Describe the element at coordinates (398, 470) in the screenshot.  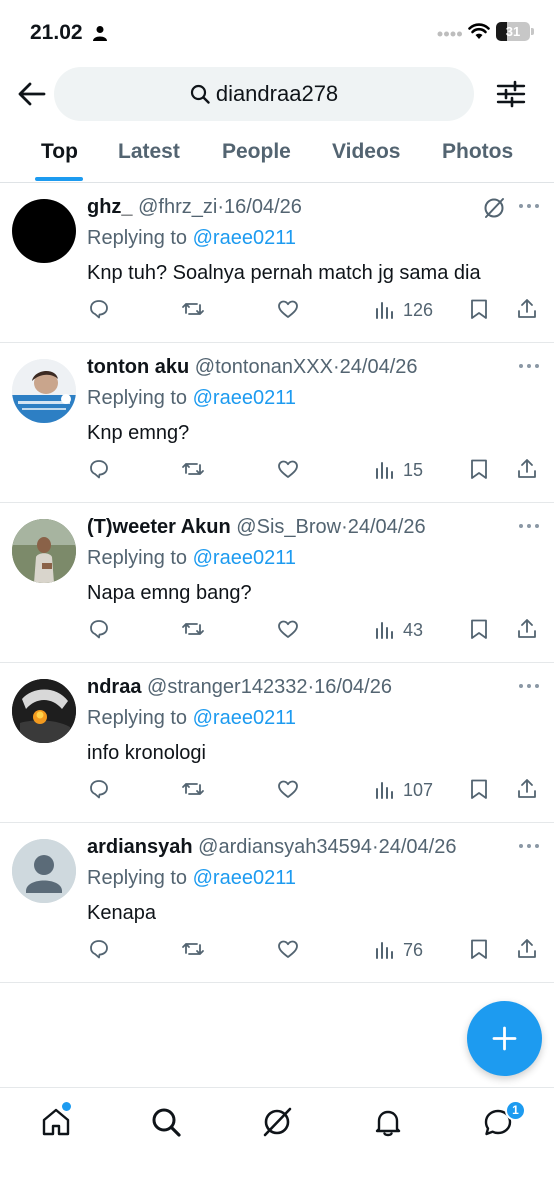
I see `views-button: 15` at that location.